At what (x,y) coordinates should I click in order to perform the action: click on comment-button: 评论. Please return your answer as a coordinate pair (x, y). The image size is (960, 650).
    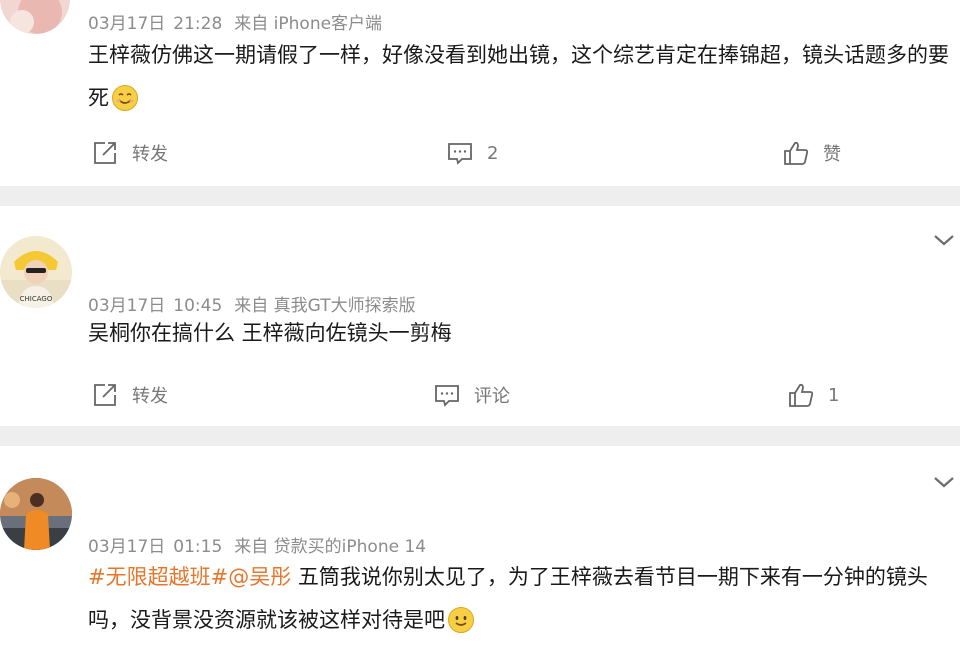
    Looking at the image, I should click on (472, 395).